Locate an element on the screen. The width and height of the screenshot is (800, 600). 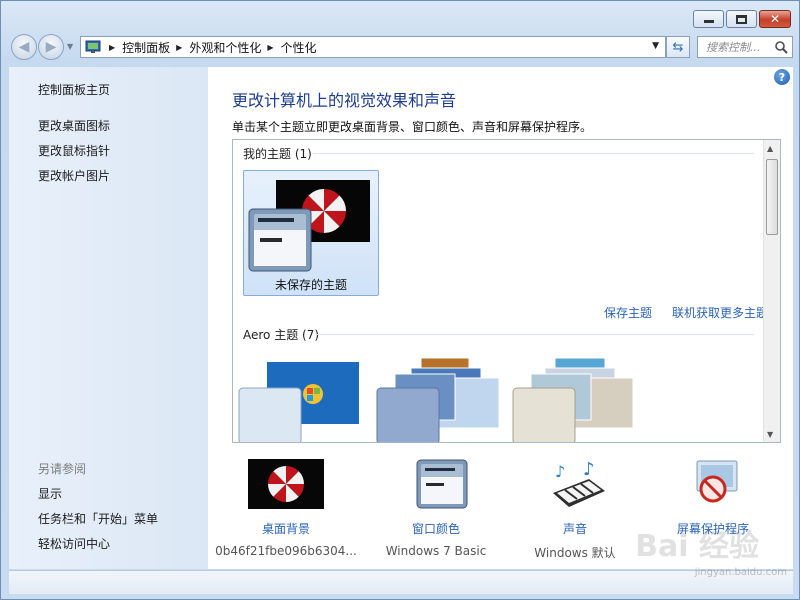
theme-architecture is located at coordinates (440, 399).